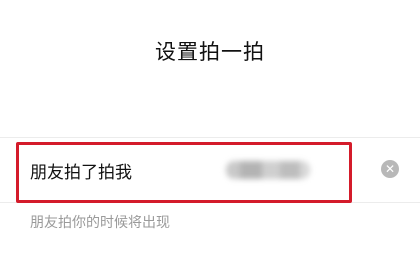 Image resolution: width=420 pixels, height=271 pixels. What do you see at coordinates (100, 223) in the screenshot?
I see `pat-hint-text: 朋友拍你的时候将出现` at bounding box center [100, 223].